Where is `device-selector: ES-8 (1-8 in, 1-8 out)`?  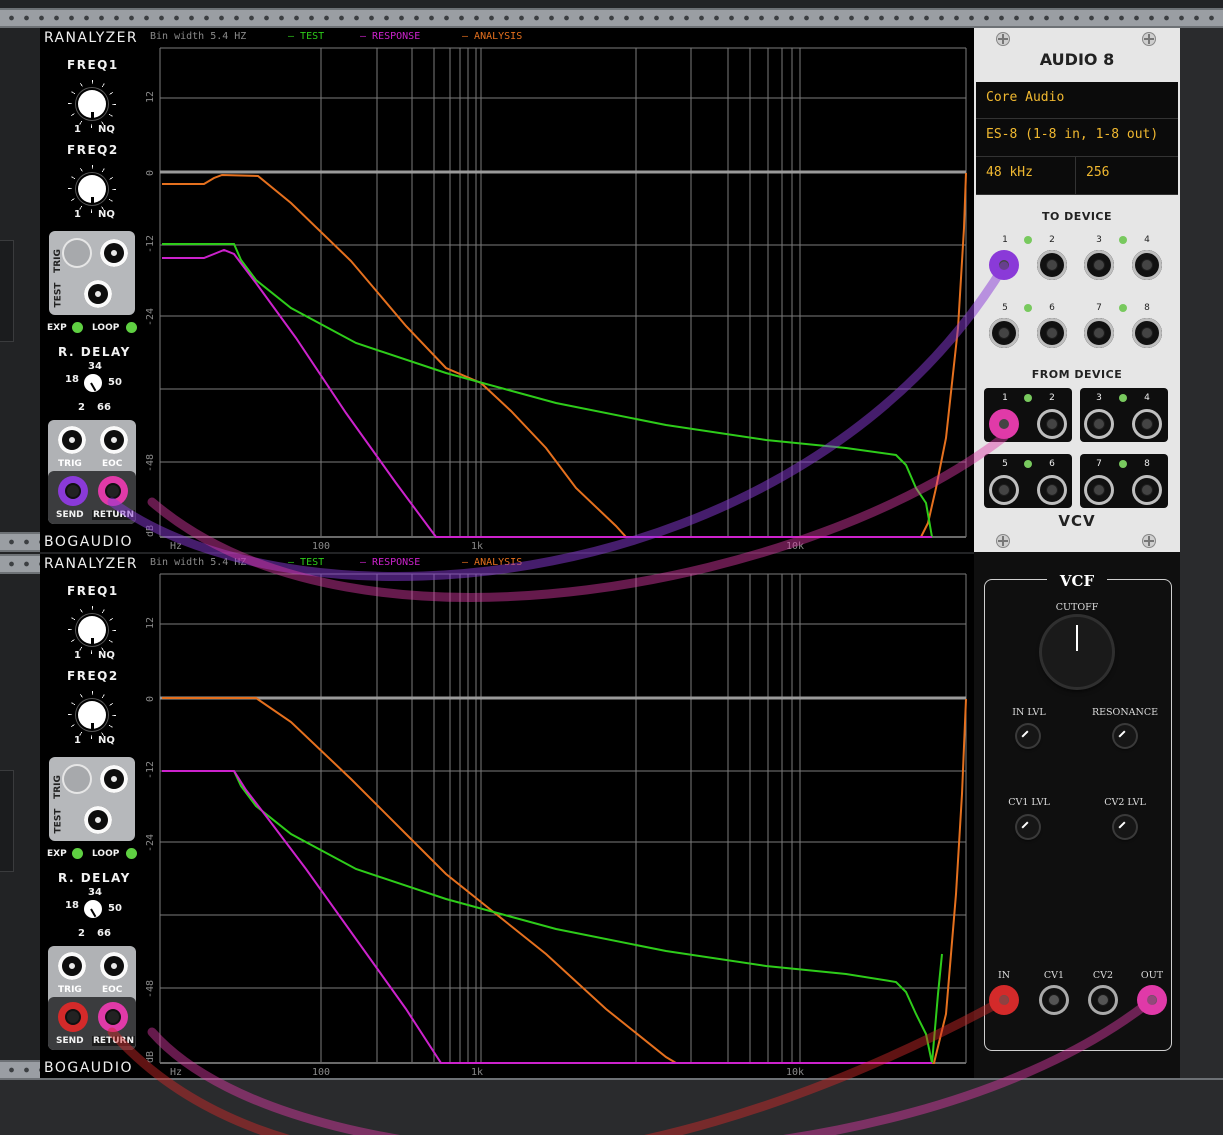 device-selector: ES-8 (1-8 in, 1-8 out) is located at coordinates (1077, 138).